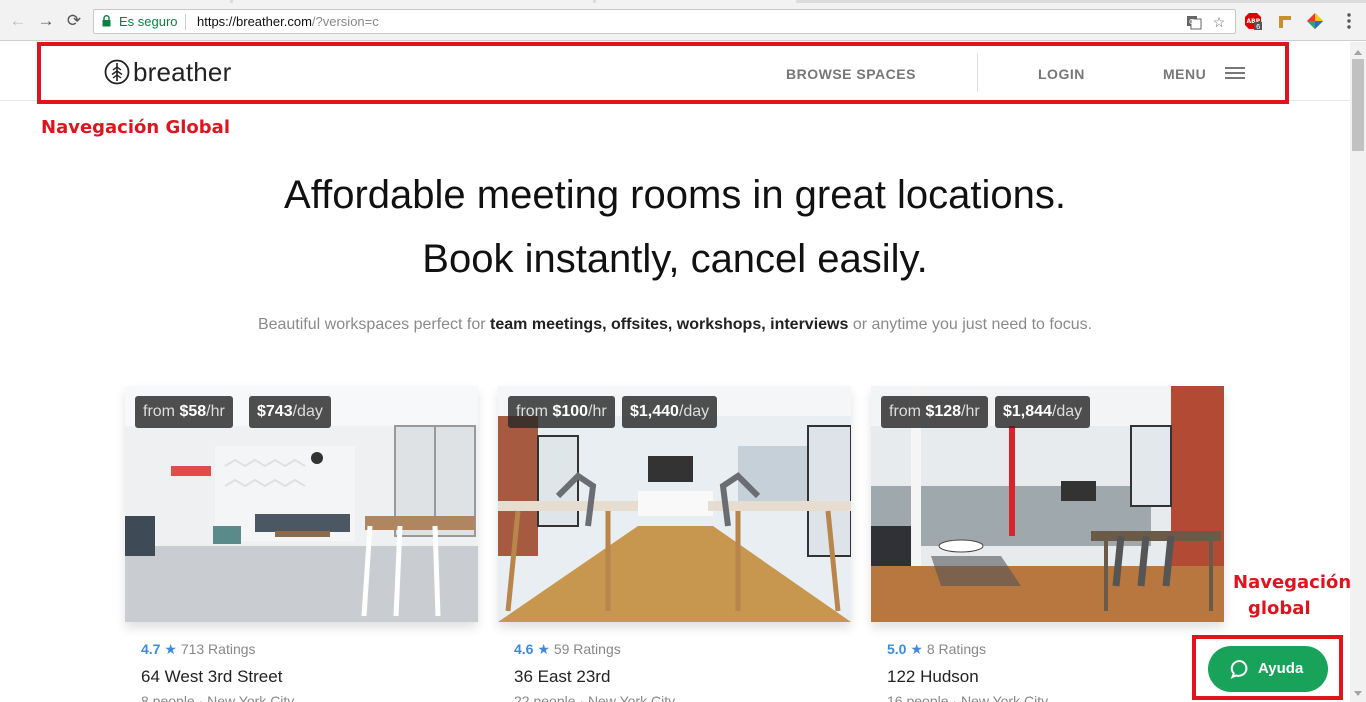  Describe the element at coordinates (301, 504) in the screenshot. I see `space-photo: from $58/hr $743/day` at that location.